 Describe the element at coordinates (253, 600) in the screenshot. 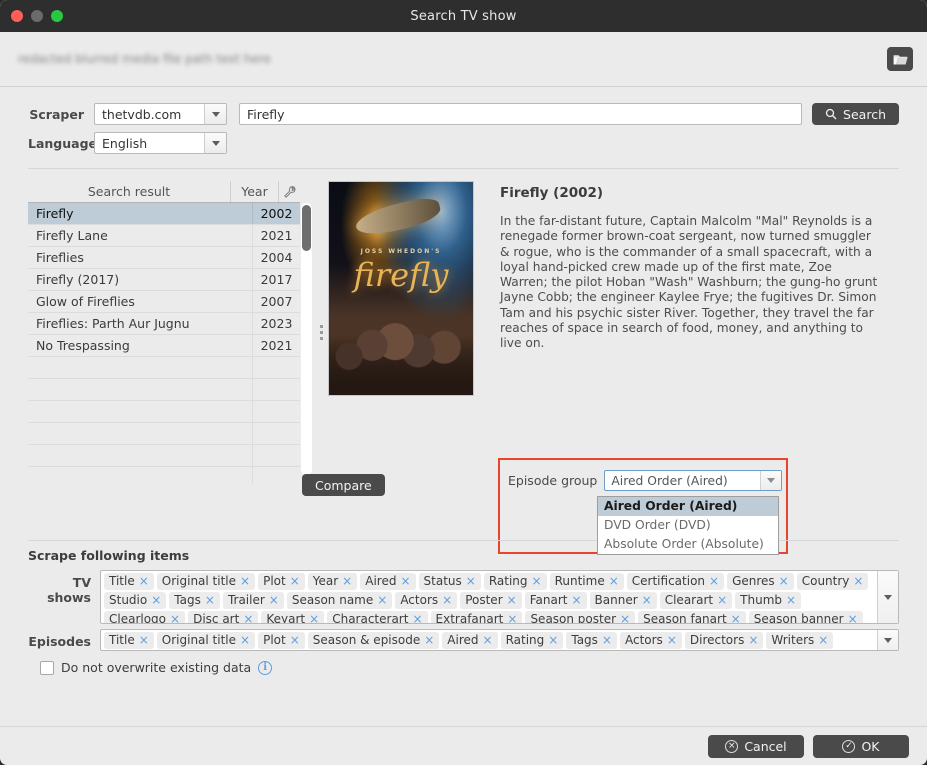

I see `tag-chip: Trailer ×` at that location.